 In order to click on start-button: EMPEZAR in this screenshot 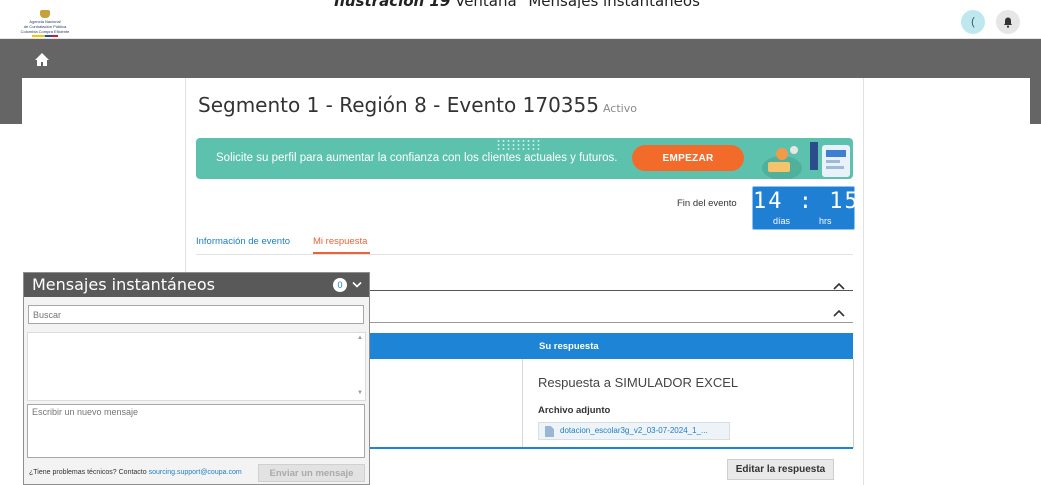, I will do `click(688, 158)`.